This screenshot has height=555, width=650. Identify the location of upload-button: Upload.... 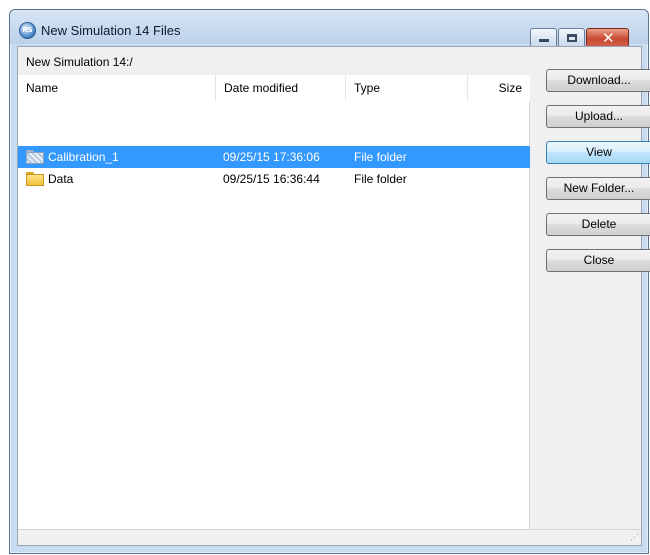
(598, 116).